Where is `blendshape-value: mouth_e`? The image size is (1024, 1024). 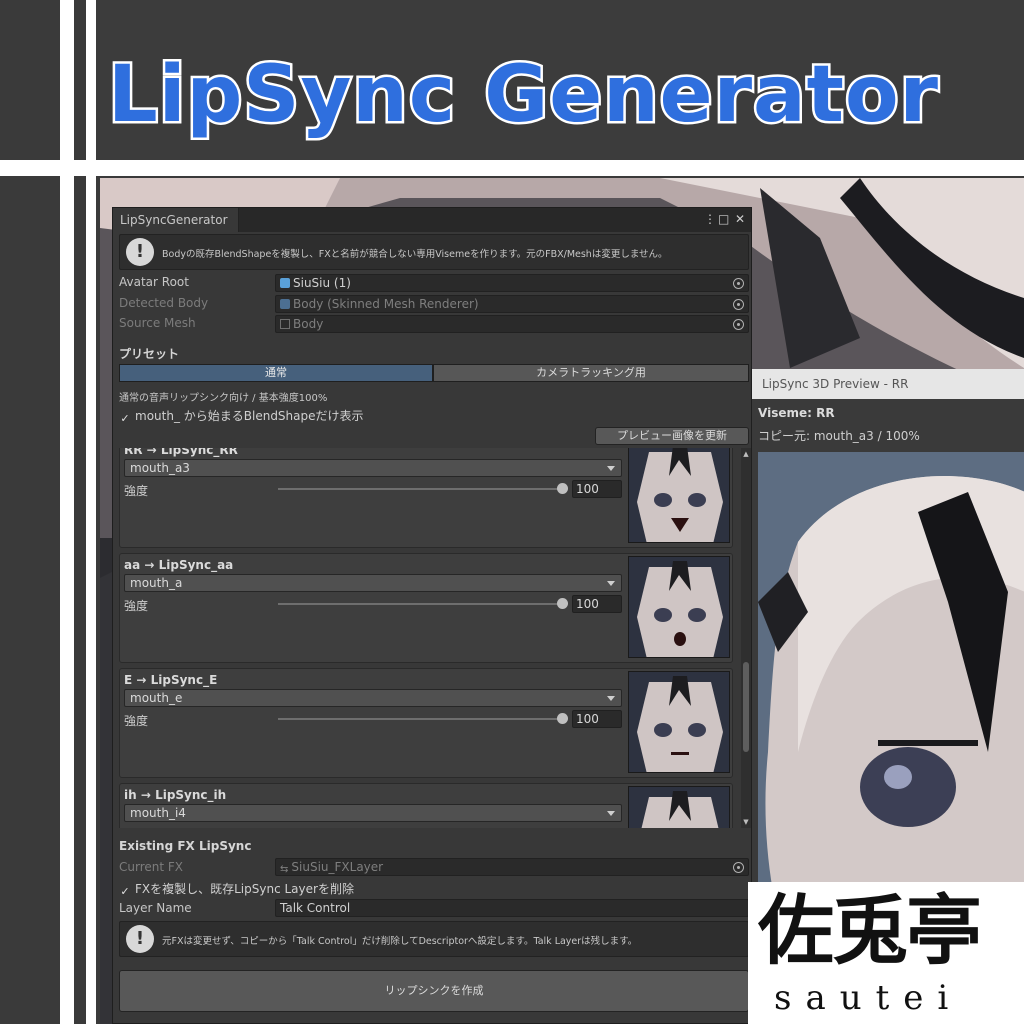 blendshape-value: mouth_e is located at coordinates (156, 698).